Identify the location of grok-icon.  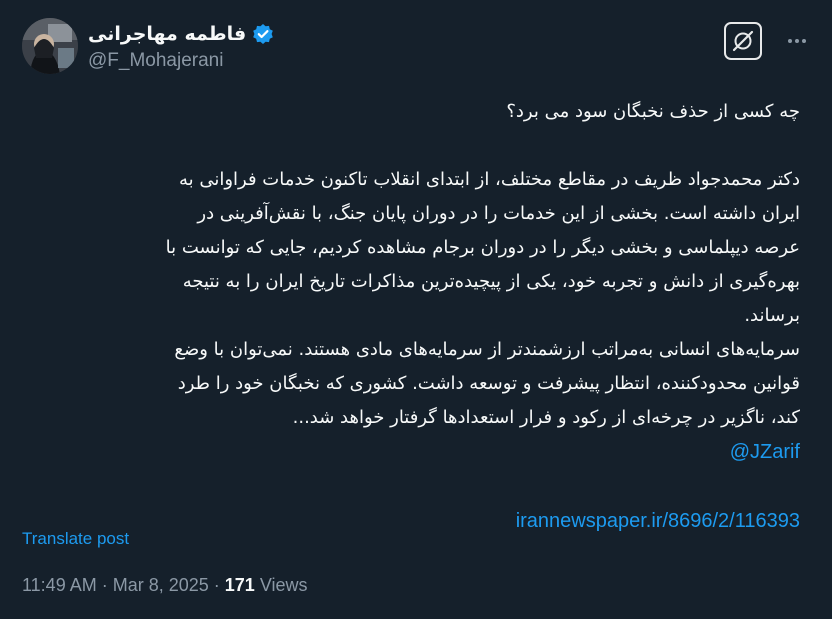
(743, 41).